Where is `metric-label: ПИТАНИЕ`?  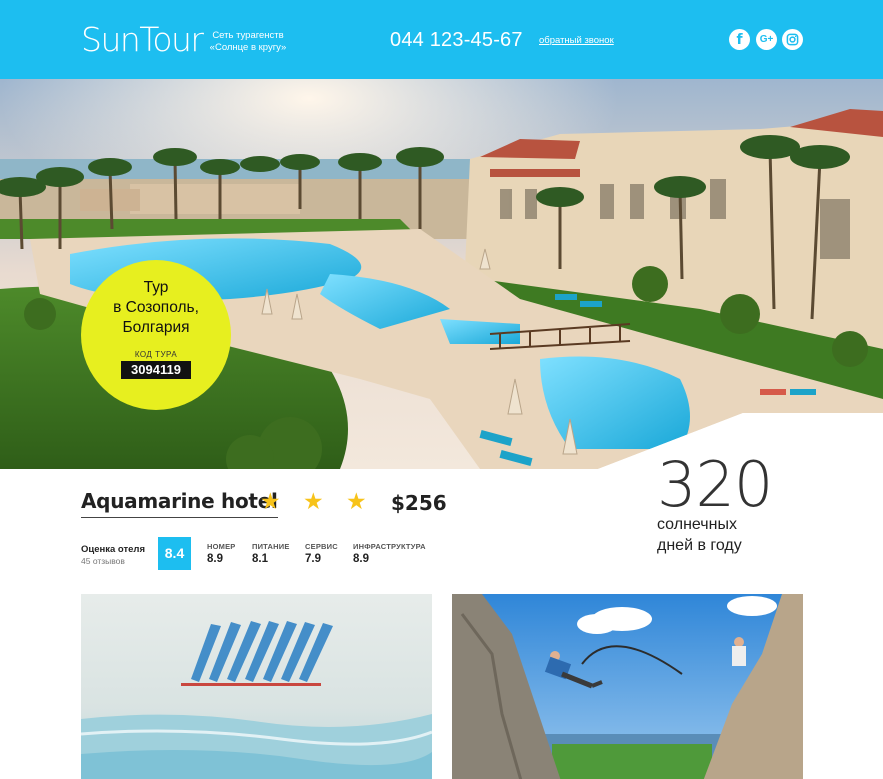
metric-label: ПИТАНИЕ is located at coordinates (271, 546).